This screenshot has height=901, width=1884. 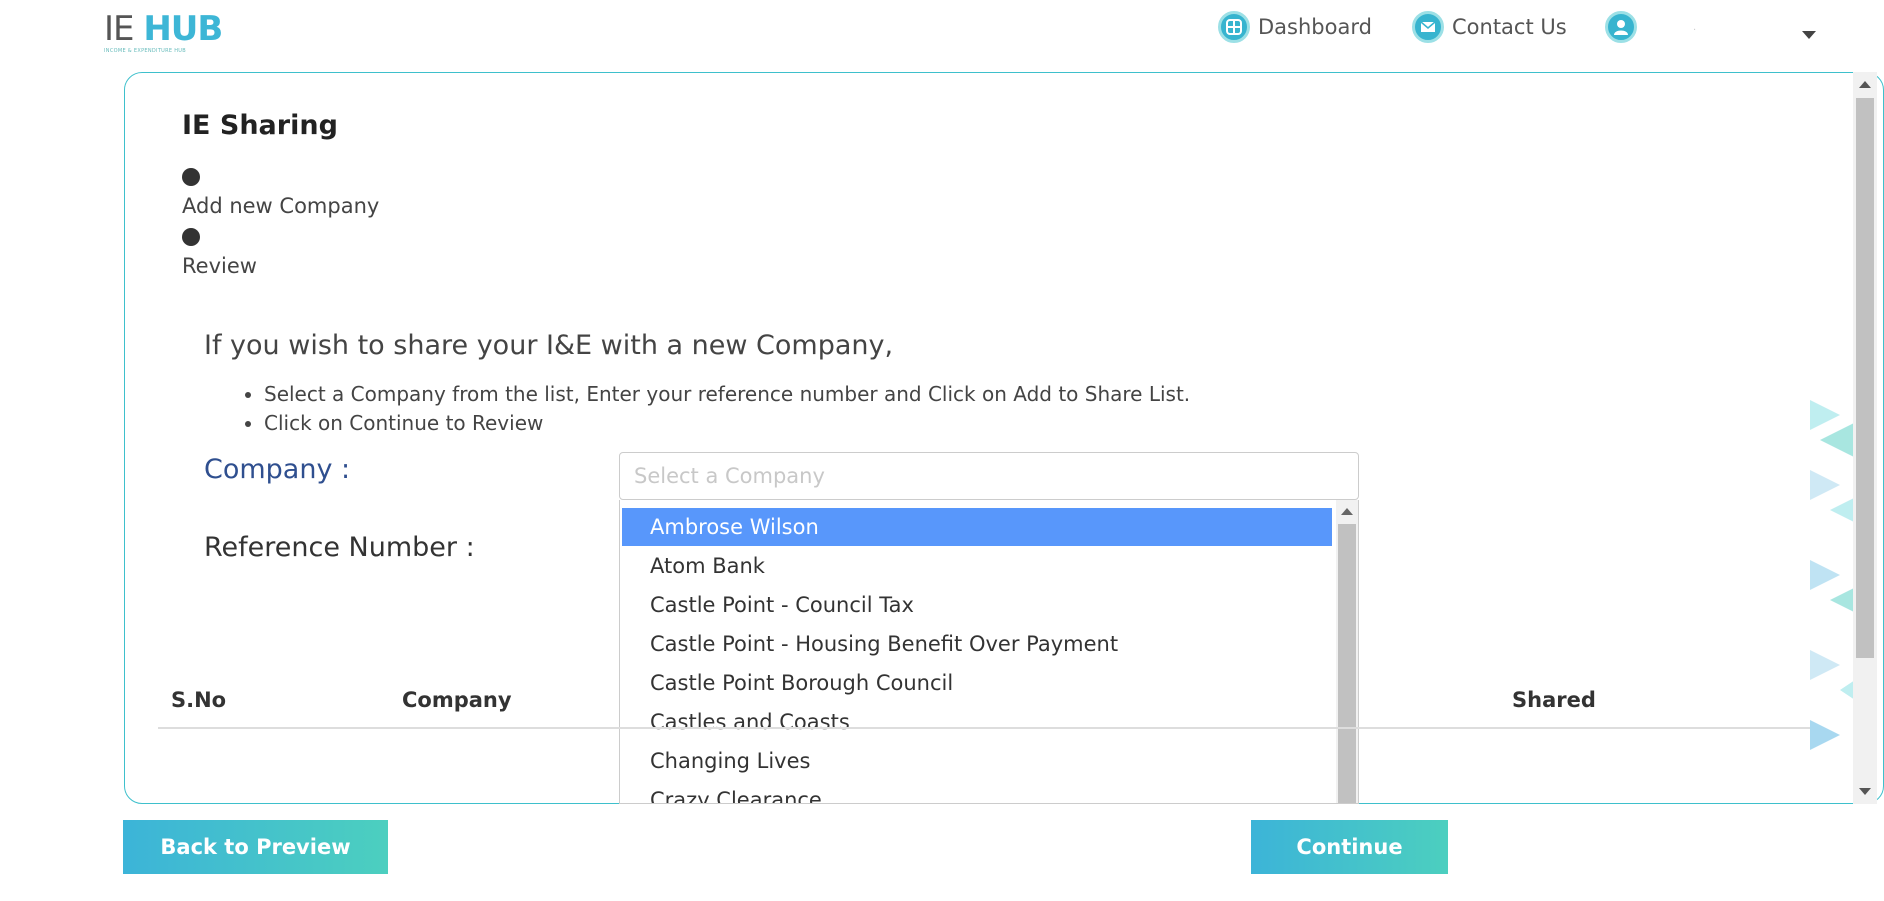 I want to click on nav-contact-label: Contact Us, so click(x=1509, y=27).